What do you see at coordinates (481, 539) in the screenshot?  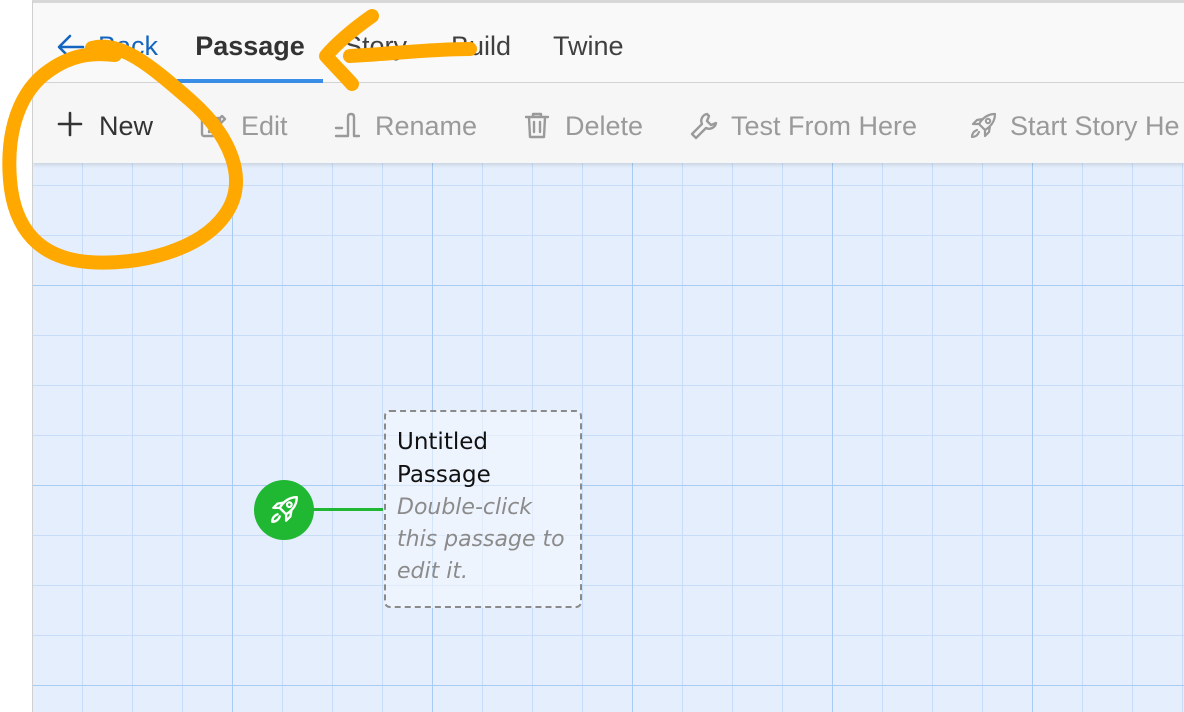 I see `passage-excerpt: Double-click this passage to edit it.` at bounding box center [481, 539].